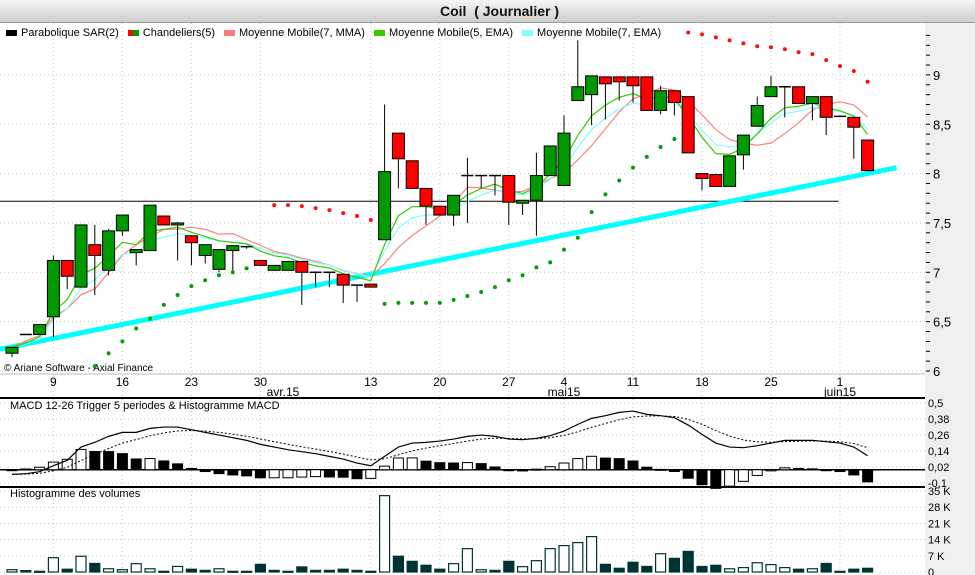 This screenshot has width=975, height=575. What do you see at coordinates (939, 492) in the screenshot?
I see `volume-axis-label: 35 K` at bounding box center [939, 492].